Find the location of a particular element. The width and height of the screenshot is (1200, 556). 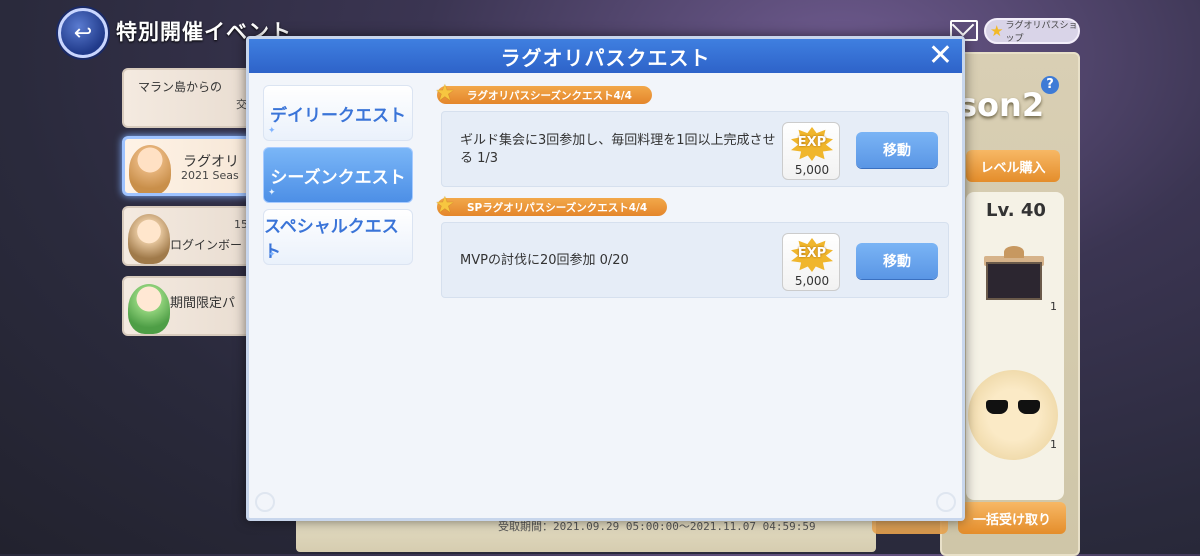

quest-tab-list: デイリークエスト ✦ シーズンクエスト ✦ スペシャルクエスト ✦ is located at coordinates (340, 178).